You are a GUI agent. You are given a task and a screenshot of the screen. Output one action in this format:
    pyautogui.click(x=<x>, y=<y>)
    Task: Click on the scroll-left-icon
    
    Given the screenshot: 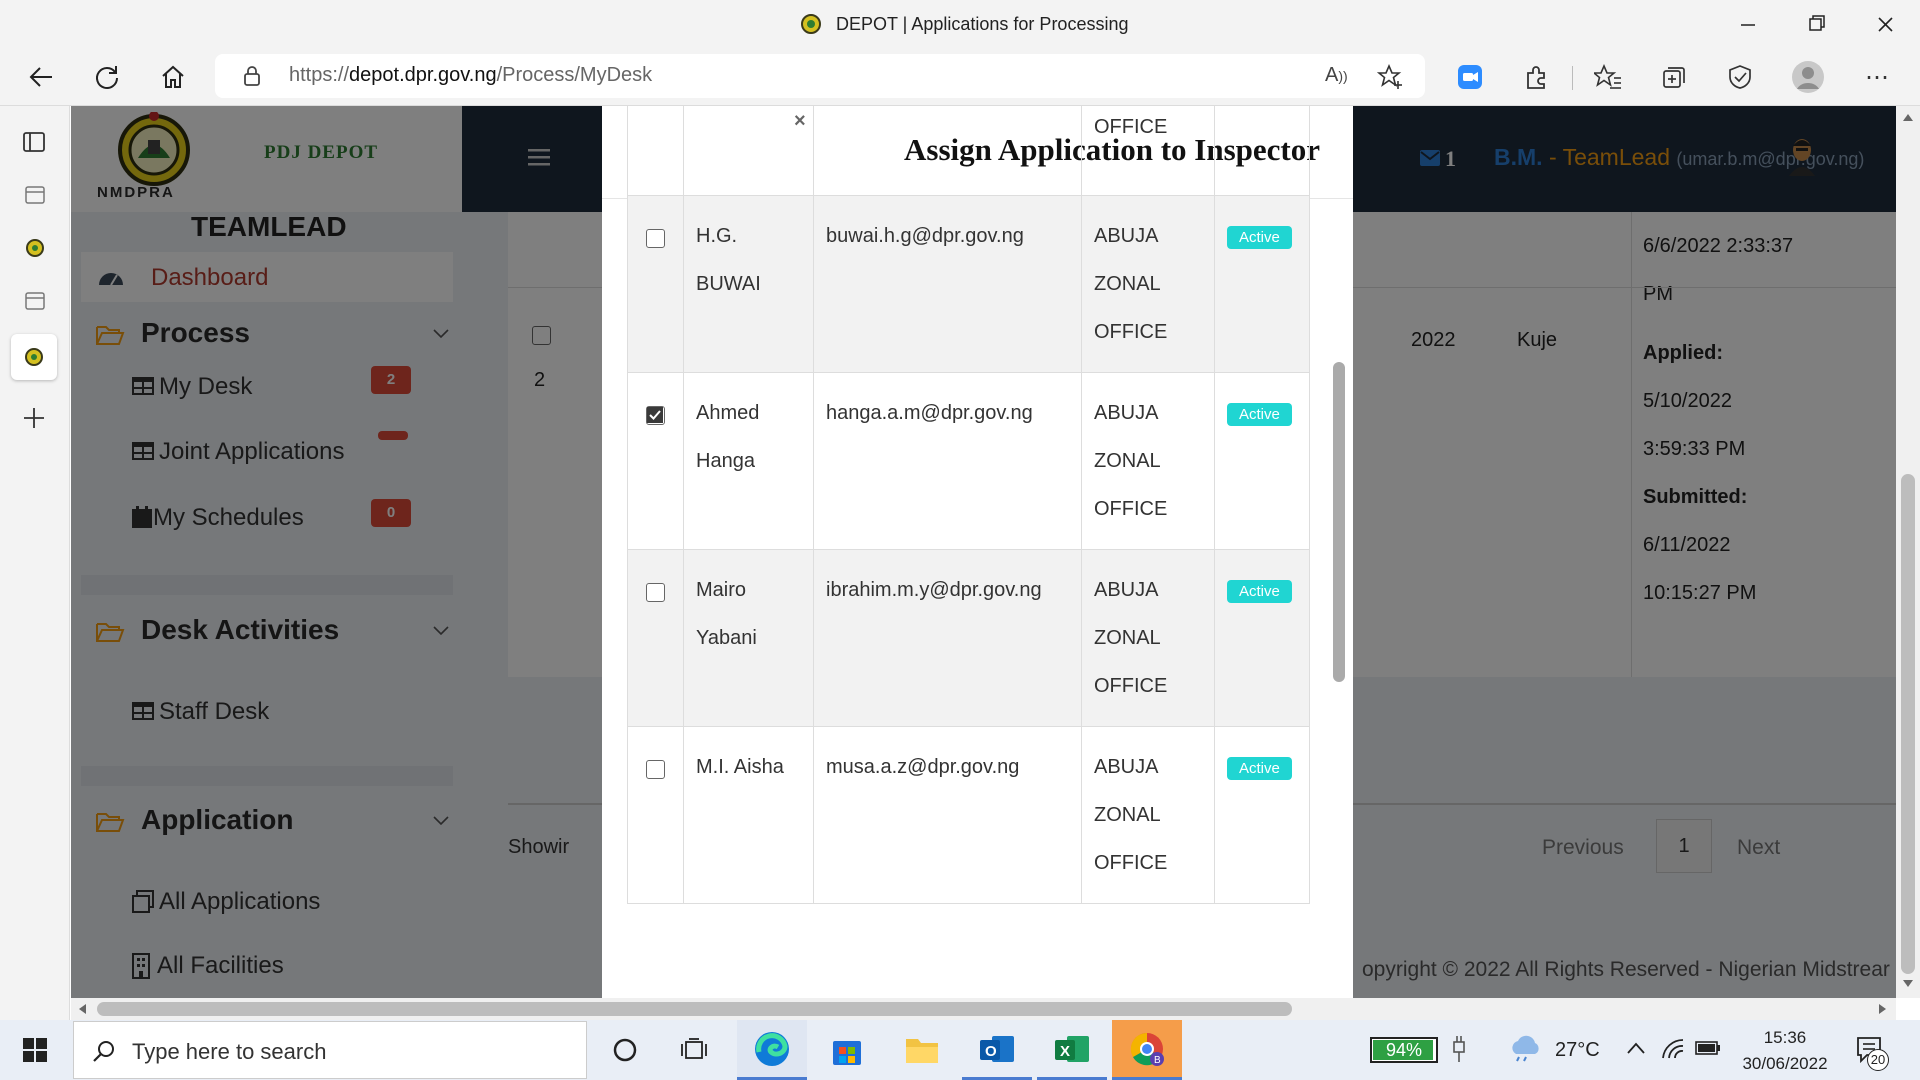 What is the action you would take?
    pyautogui.click(x=82, y=1009)
    